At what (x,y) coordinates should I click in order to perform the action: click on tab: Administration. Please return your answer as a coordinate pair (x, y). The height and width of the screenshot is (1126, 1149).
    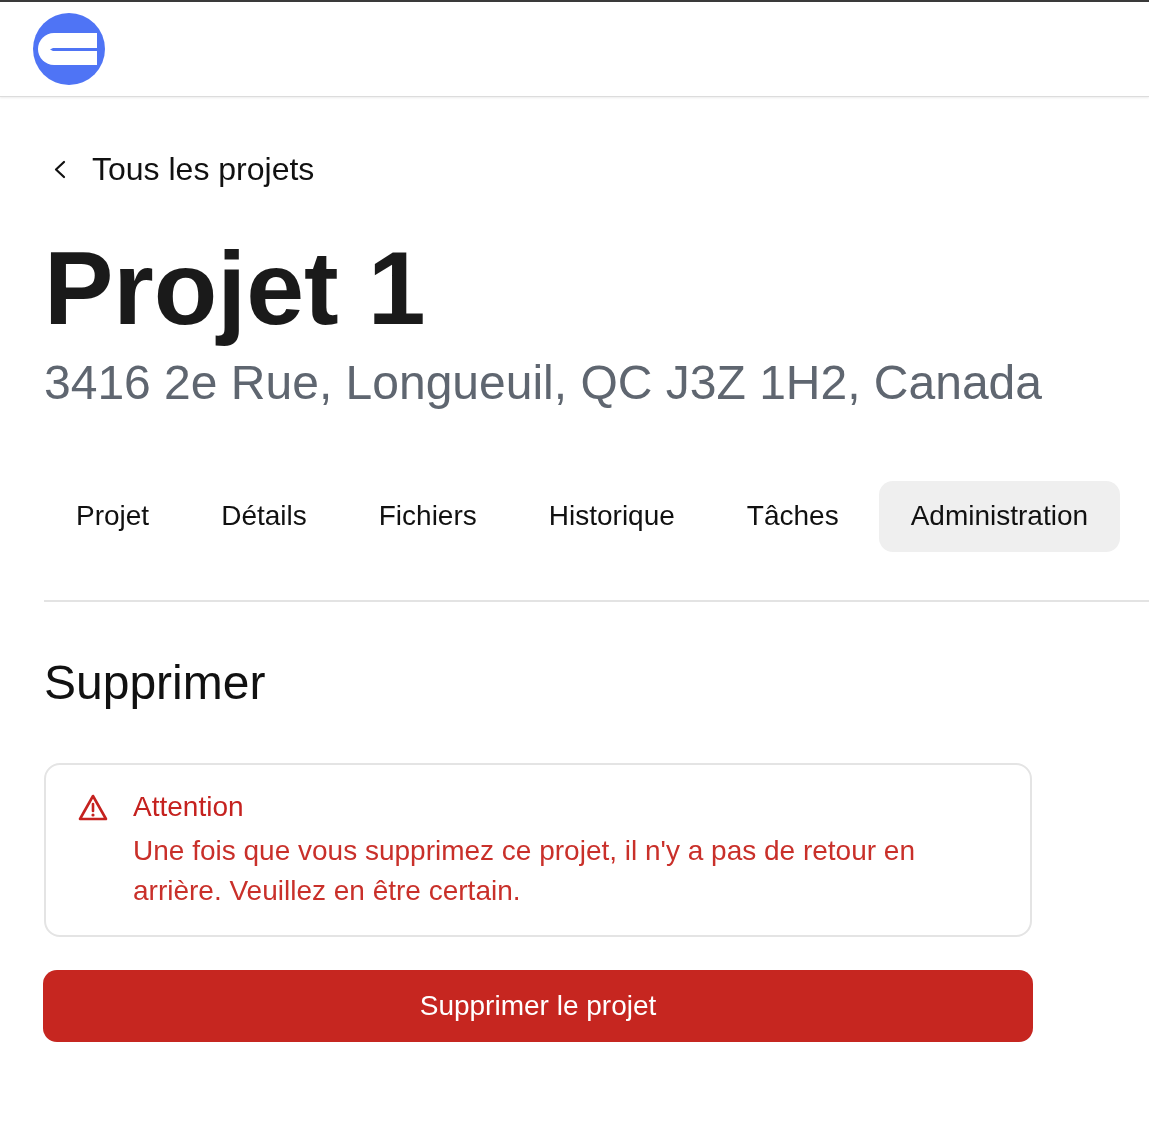
    Looking at the image, I should click on (999, 516).